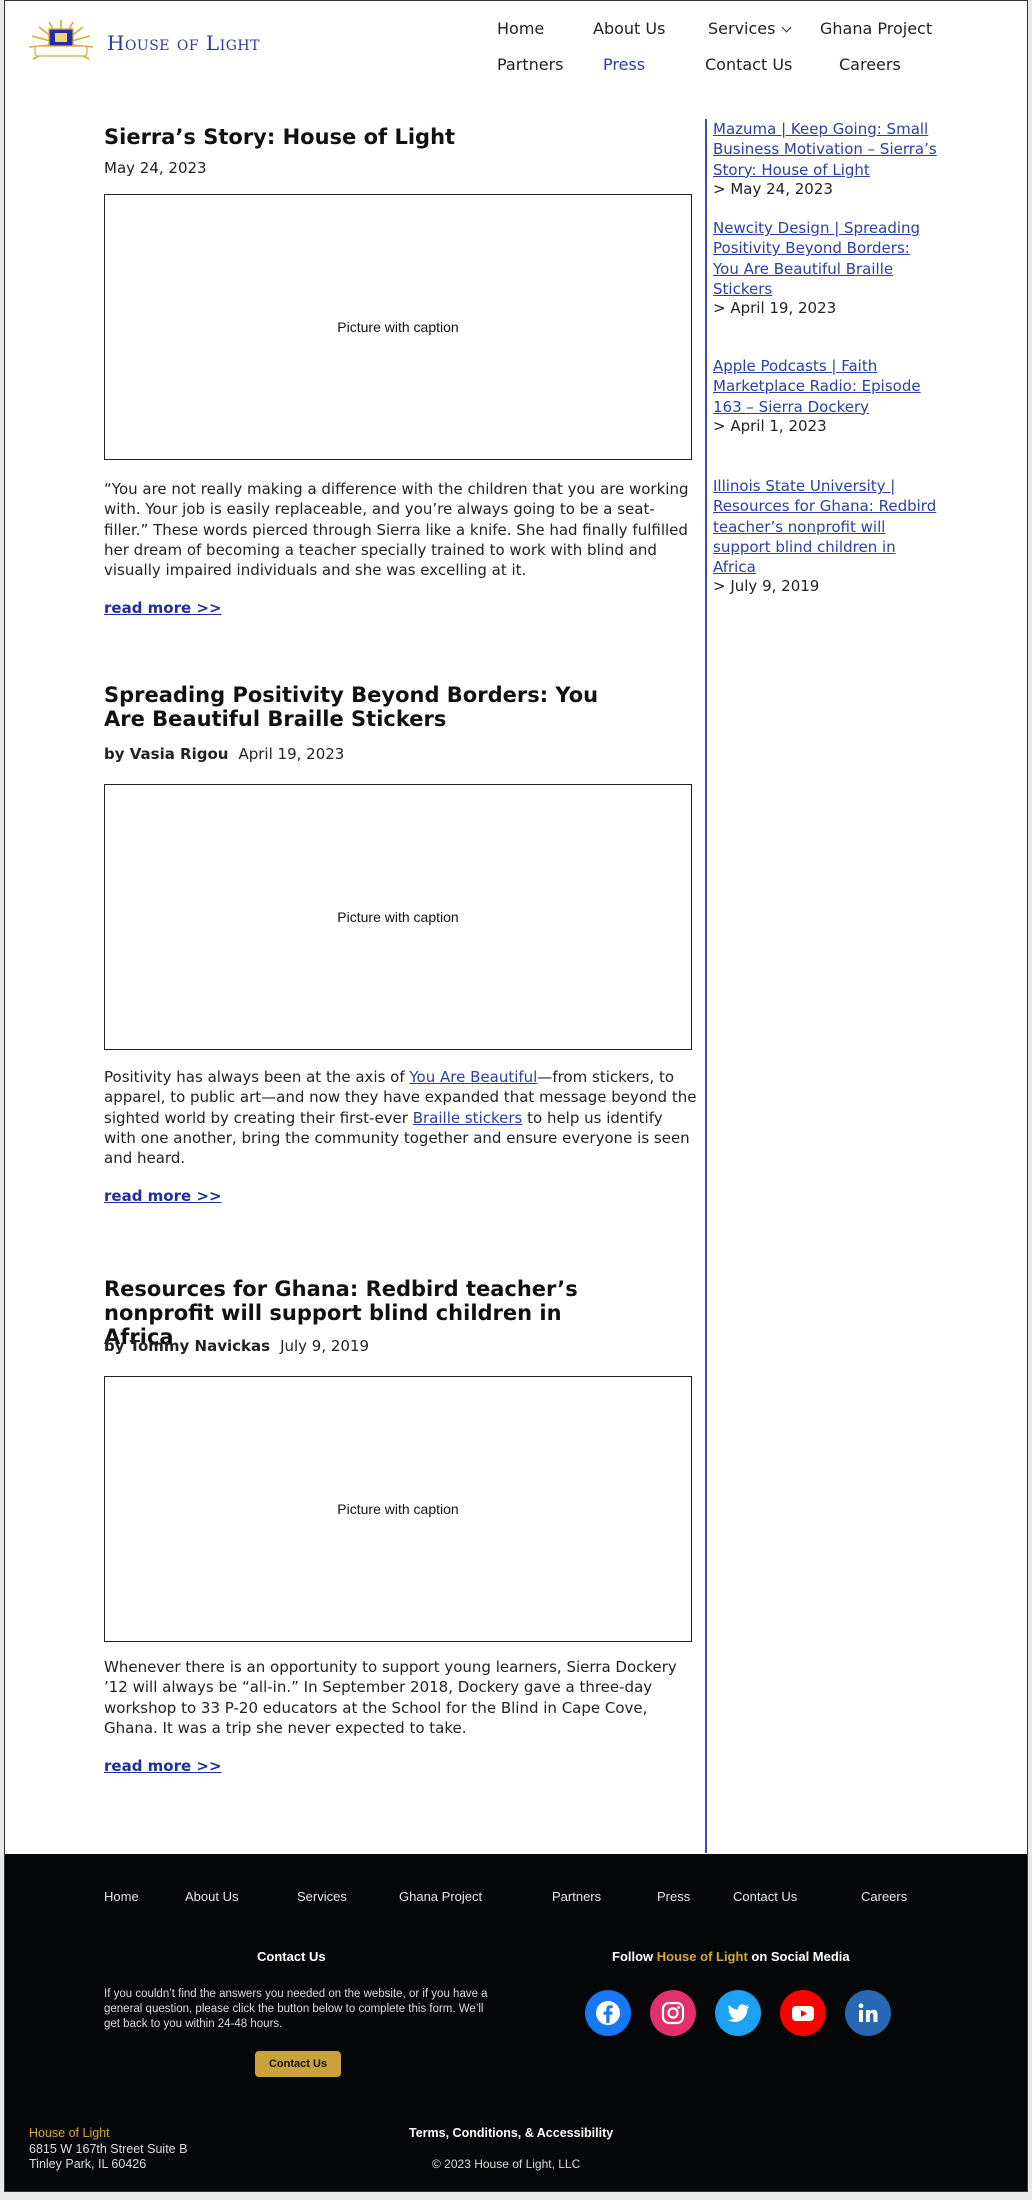  What do you see at coordinates (121, 1896) in the screenshot?
I see `footer-nav-home: Home` at bounding box center [121, 1896].